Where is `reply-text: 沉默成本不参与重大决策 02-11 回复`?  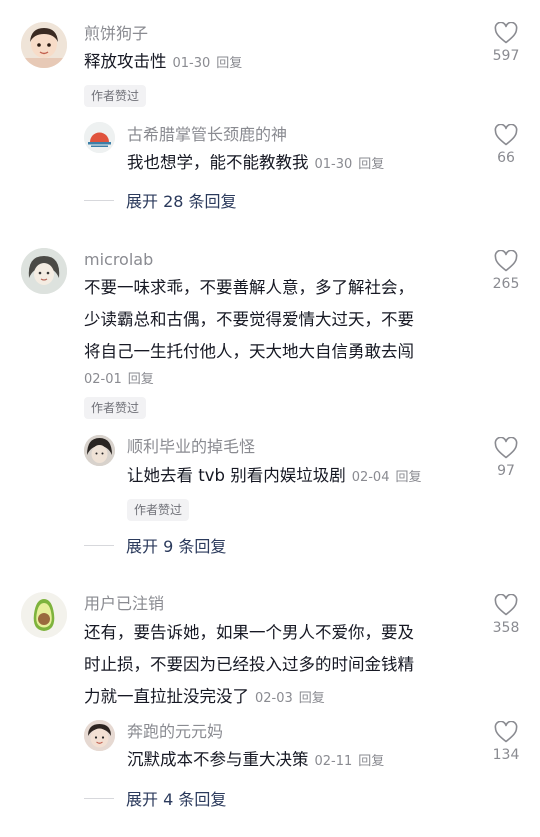 reply-text: 沉默成本不参与重大决策 02-11 回复 is located at coordinates (317, 761).